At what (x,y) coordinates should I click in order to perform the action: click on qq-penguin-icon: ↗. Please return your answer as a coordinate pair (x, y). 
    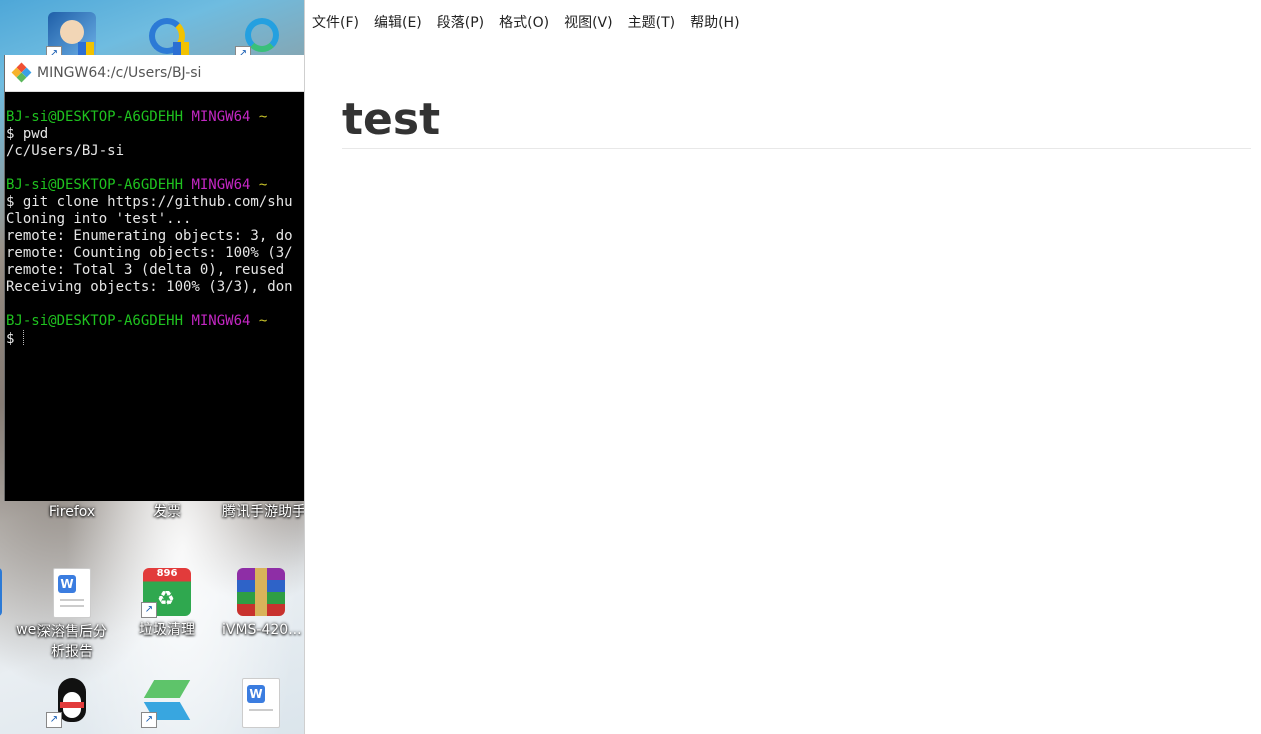
    Looking at the image, I should click on (71, 703).